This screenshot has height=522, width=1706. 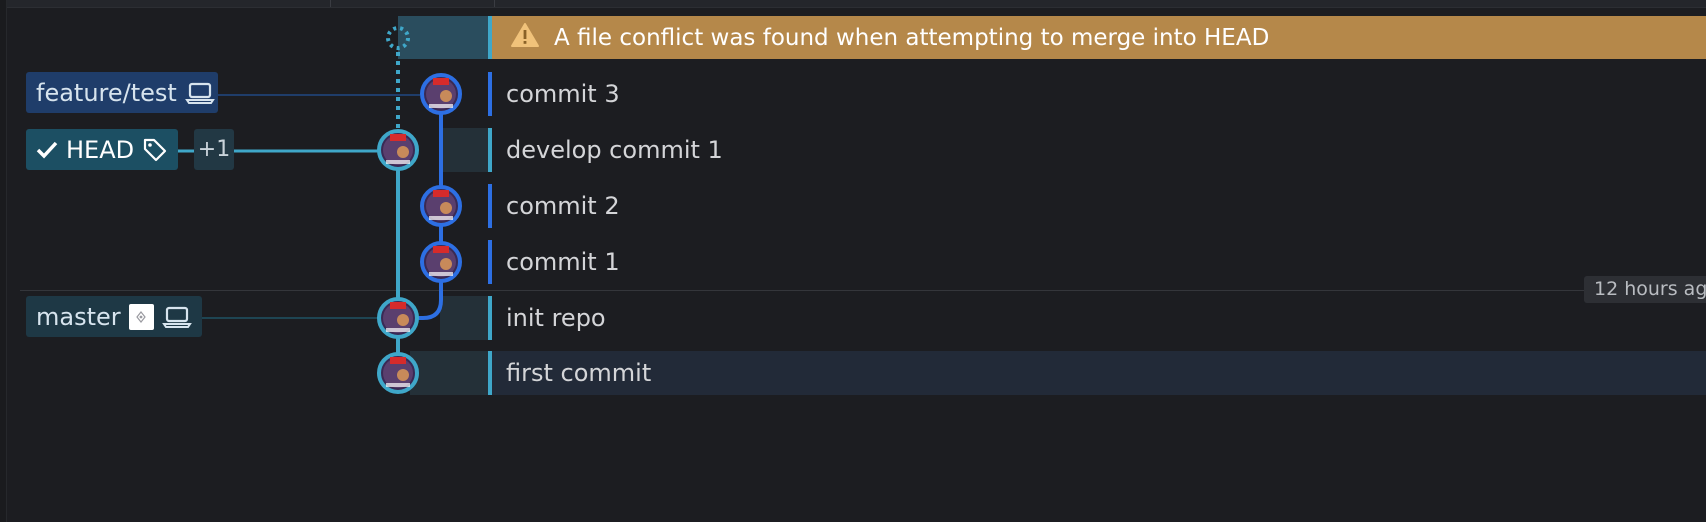 I want to click on commit-message: develop commit 1, so click(x=614, y=150).